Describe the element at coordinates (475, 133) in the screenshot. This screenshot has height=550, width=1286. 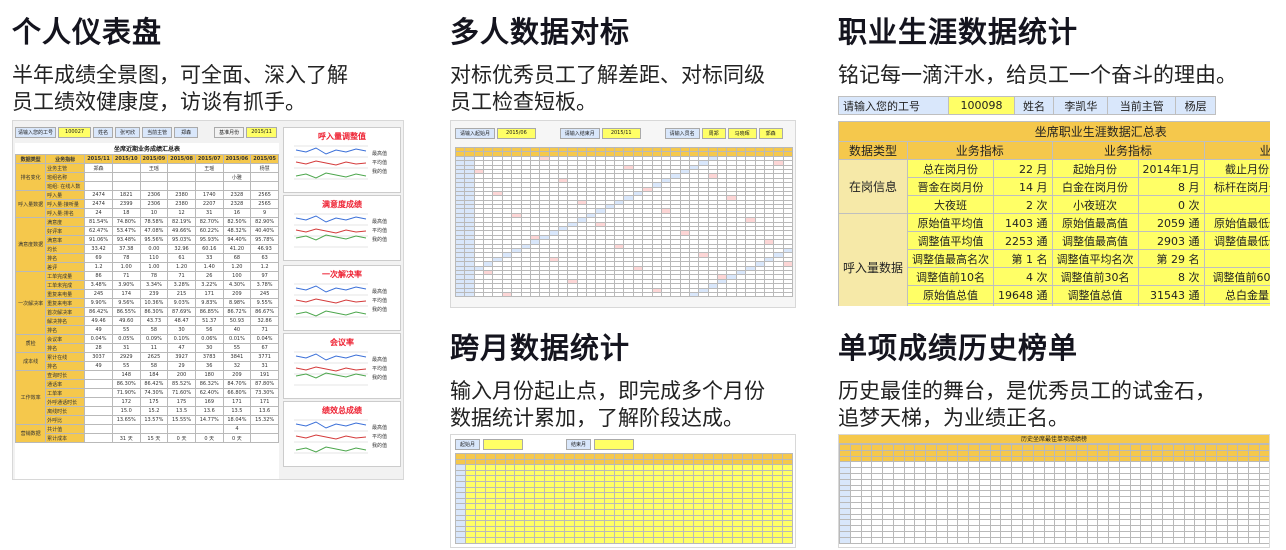
I see `start-label: 请输入起始月` at that location.